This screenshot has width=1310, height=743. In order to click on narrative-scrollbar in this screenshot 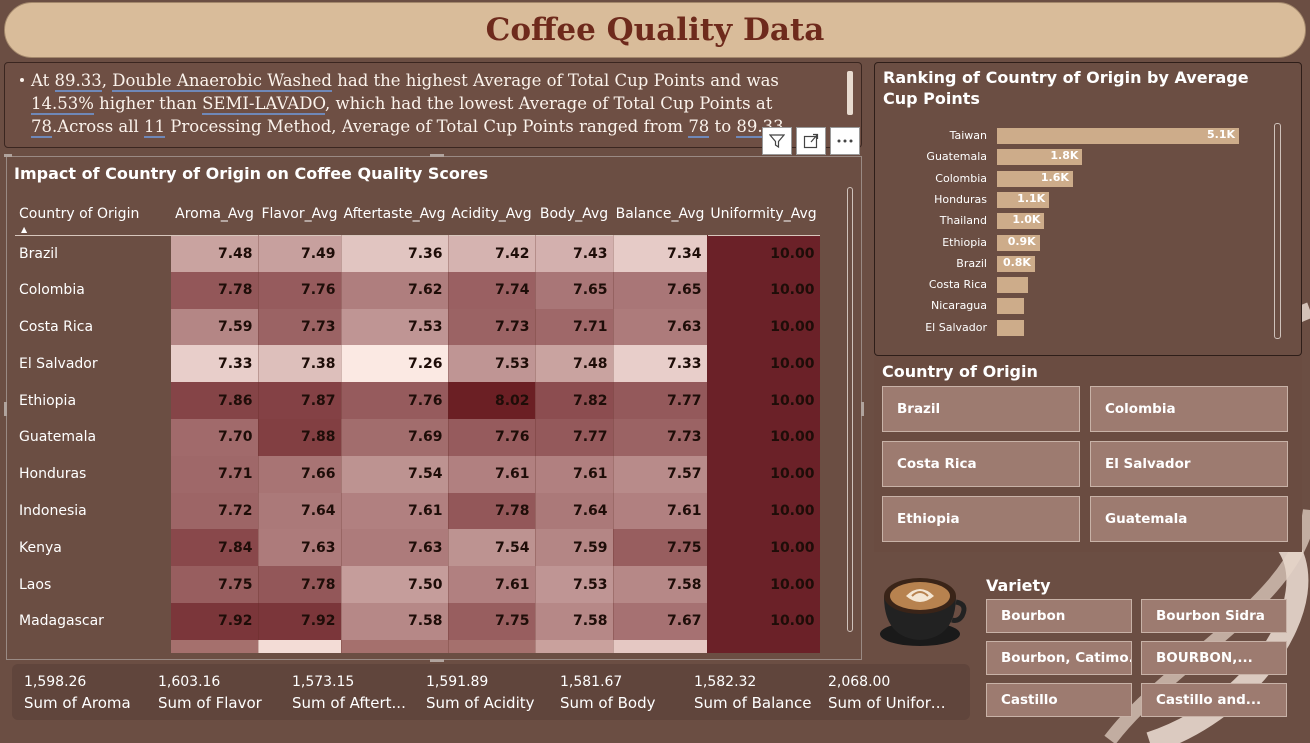, I will do `click(850, 93)`.